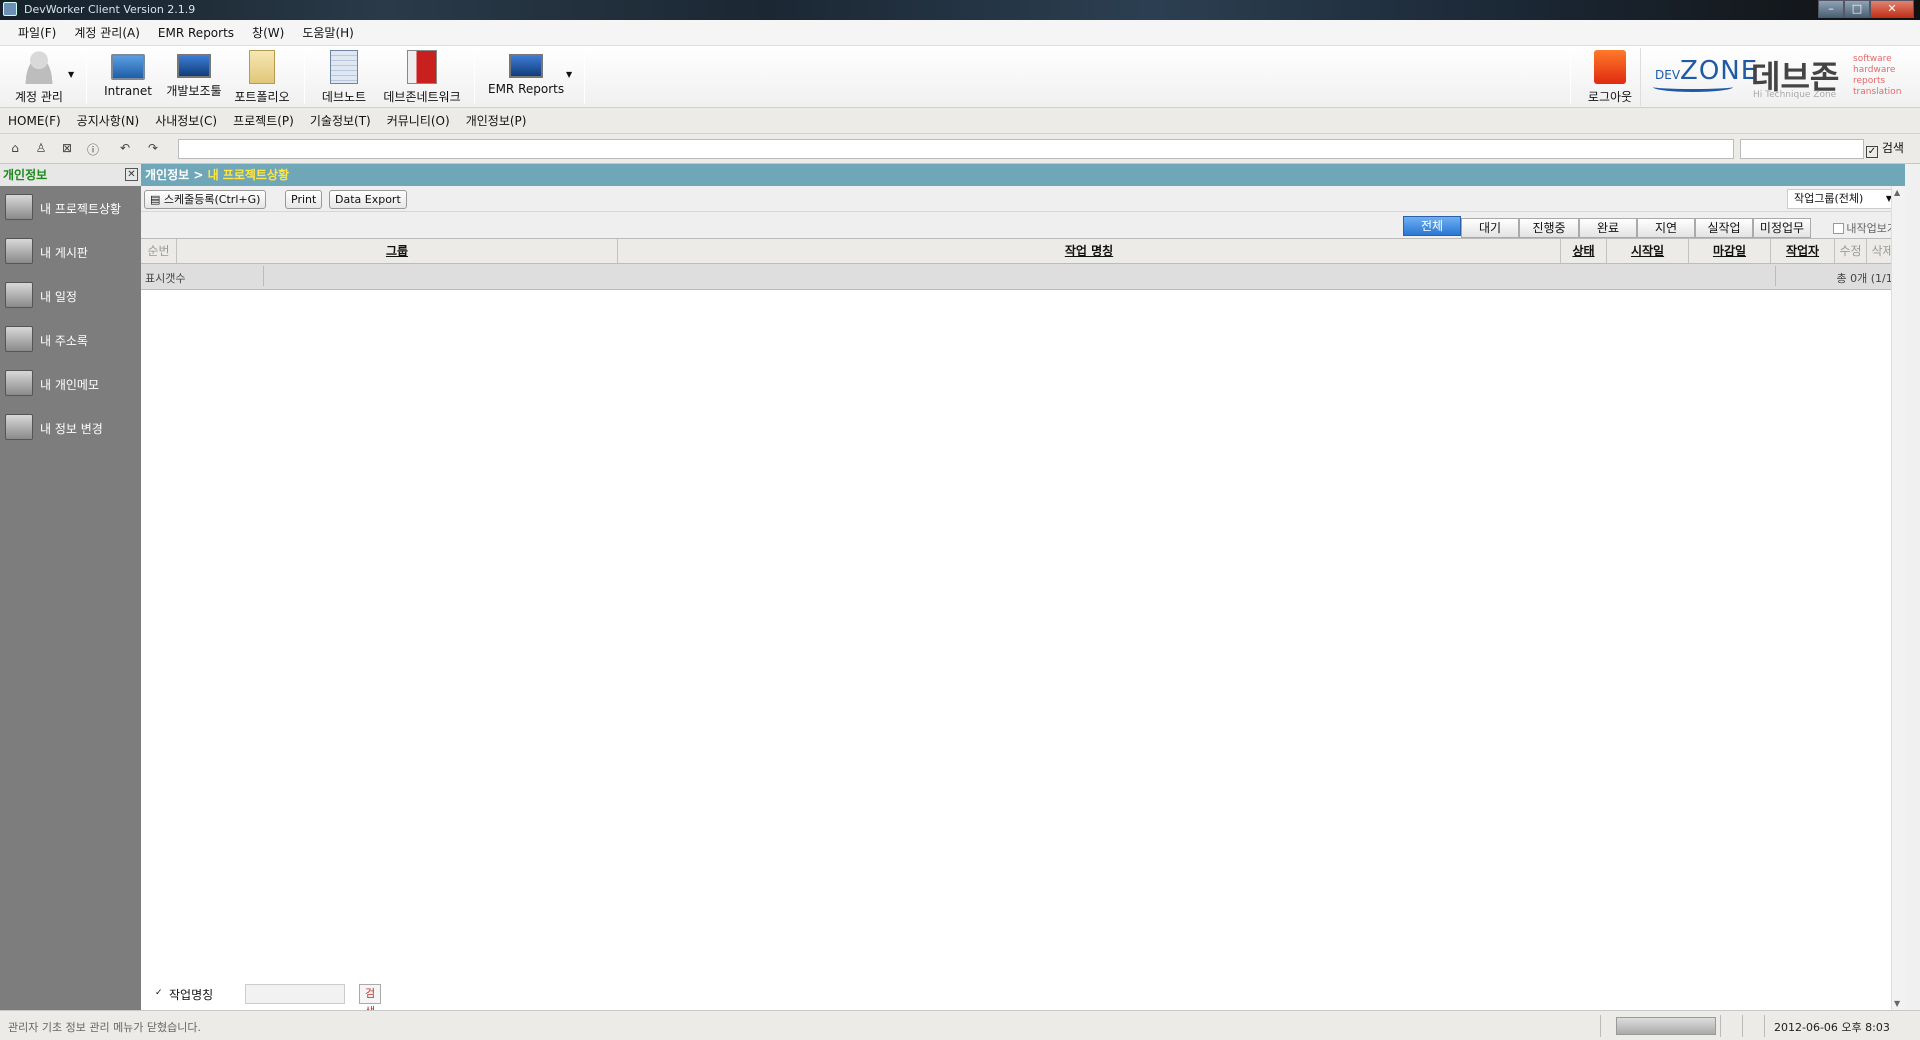 The image size is (1920, 1040). What do you see at coordinates (1610, 67) in the screenshot?
I see `logout-icon` at bounding box center [1610, 67].